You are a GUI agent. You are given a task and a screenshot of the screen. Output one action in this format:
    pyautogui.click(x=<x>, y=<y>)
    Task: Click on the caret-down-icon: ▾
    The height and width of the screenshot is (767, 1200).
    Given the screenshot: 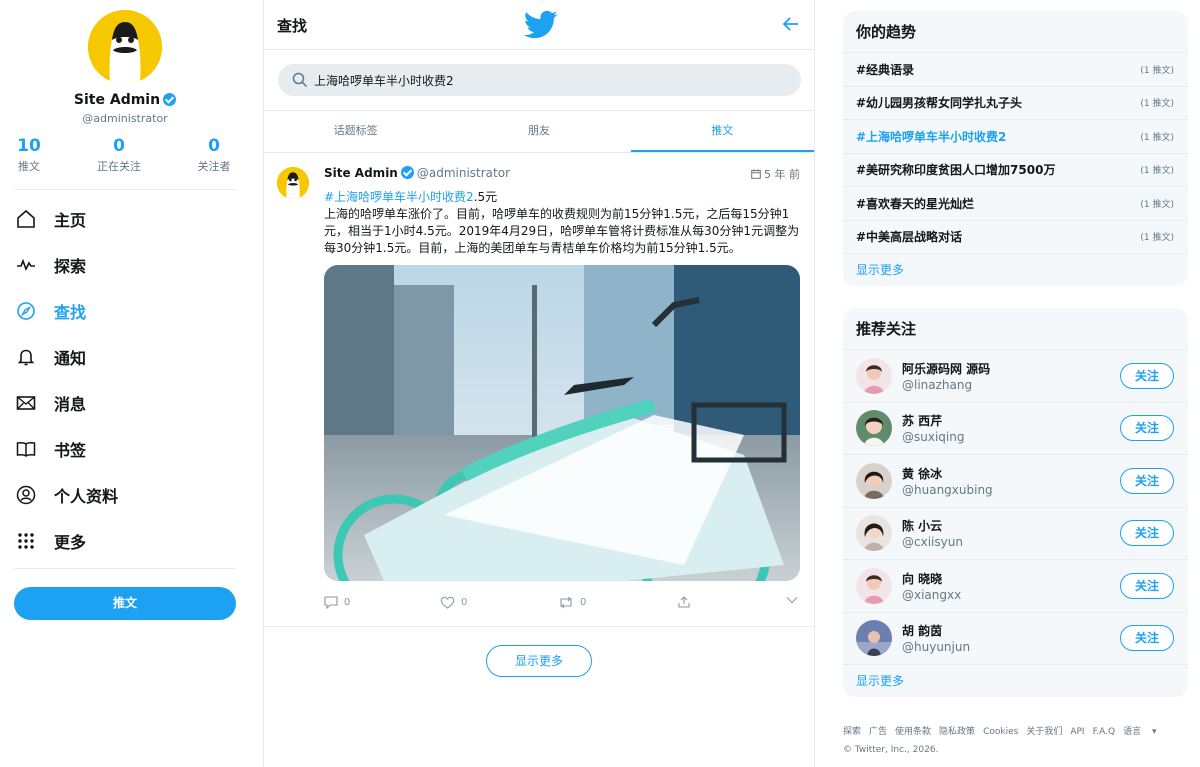 What is the action you would take?
    pyautogui.click(x=1154, y=732)
    